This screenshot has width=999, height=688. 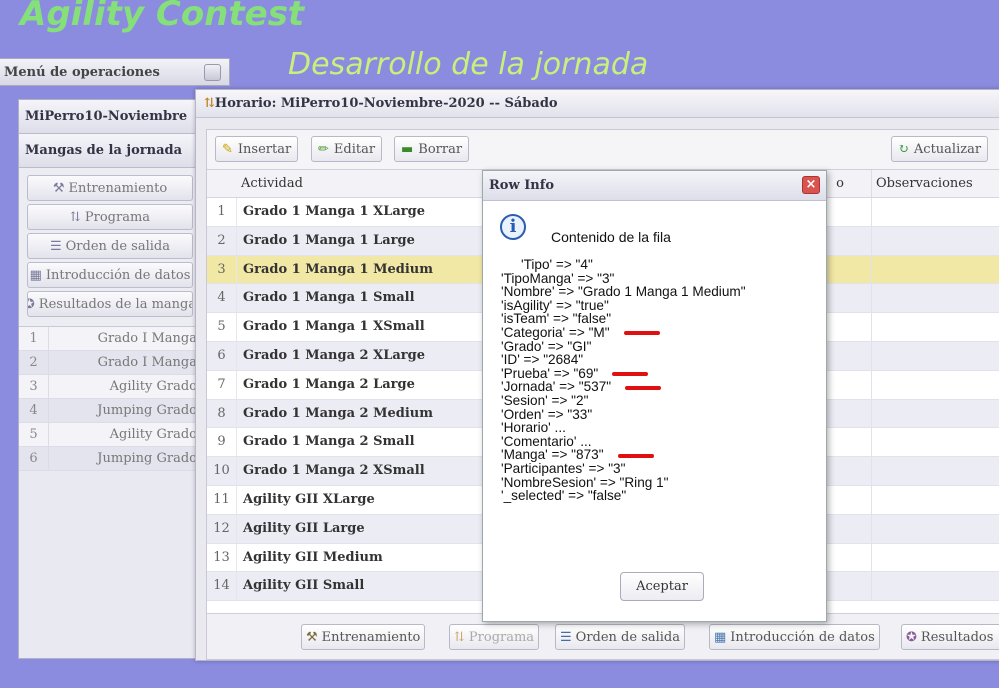 I want to click on remove-icon: ▬, so click(x=407, y=149).